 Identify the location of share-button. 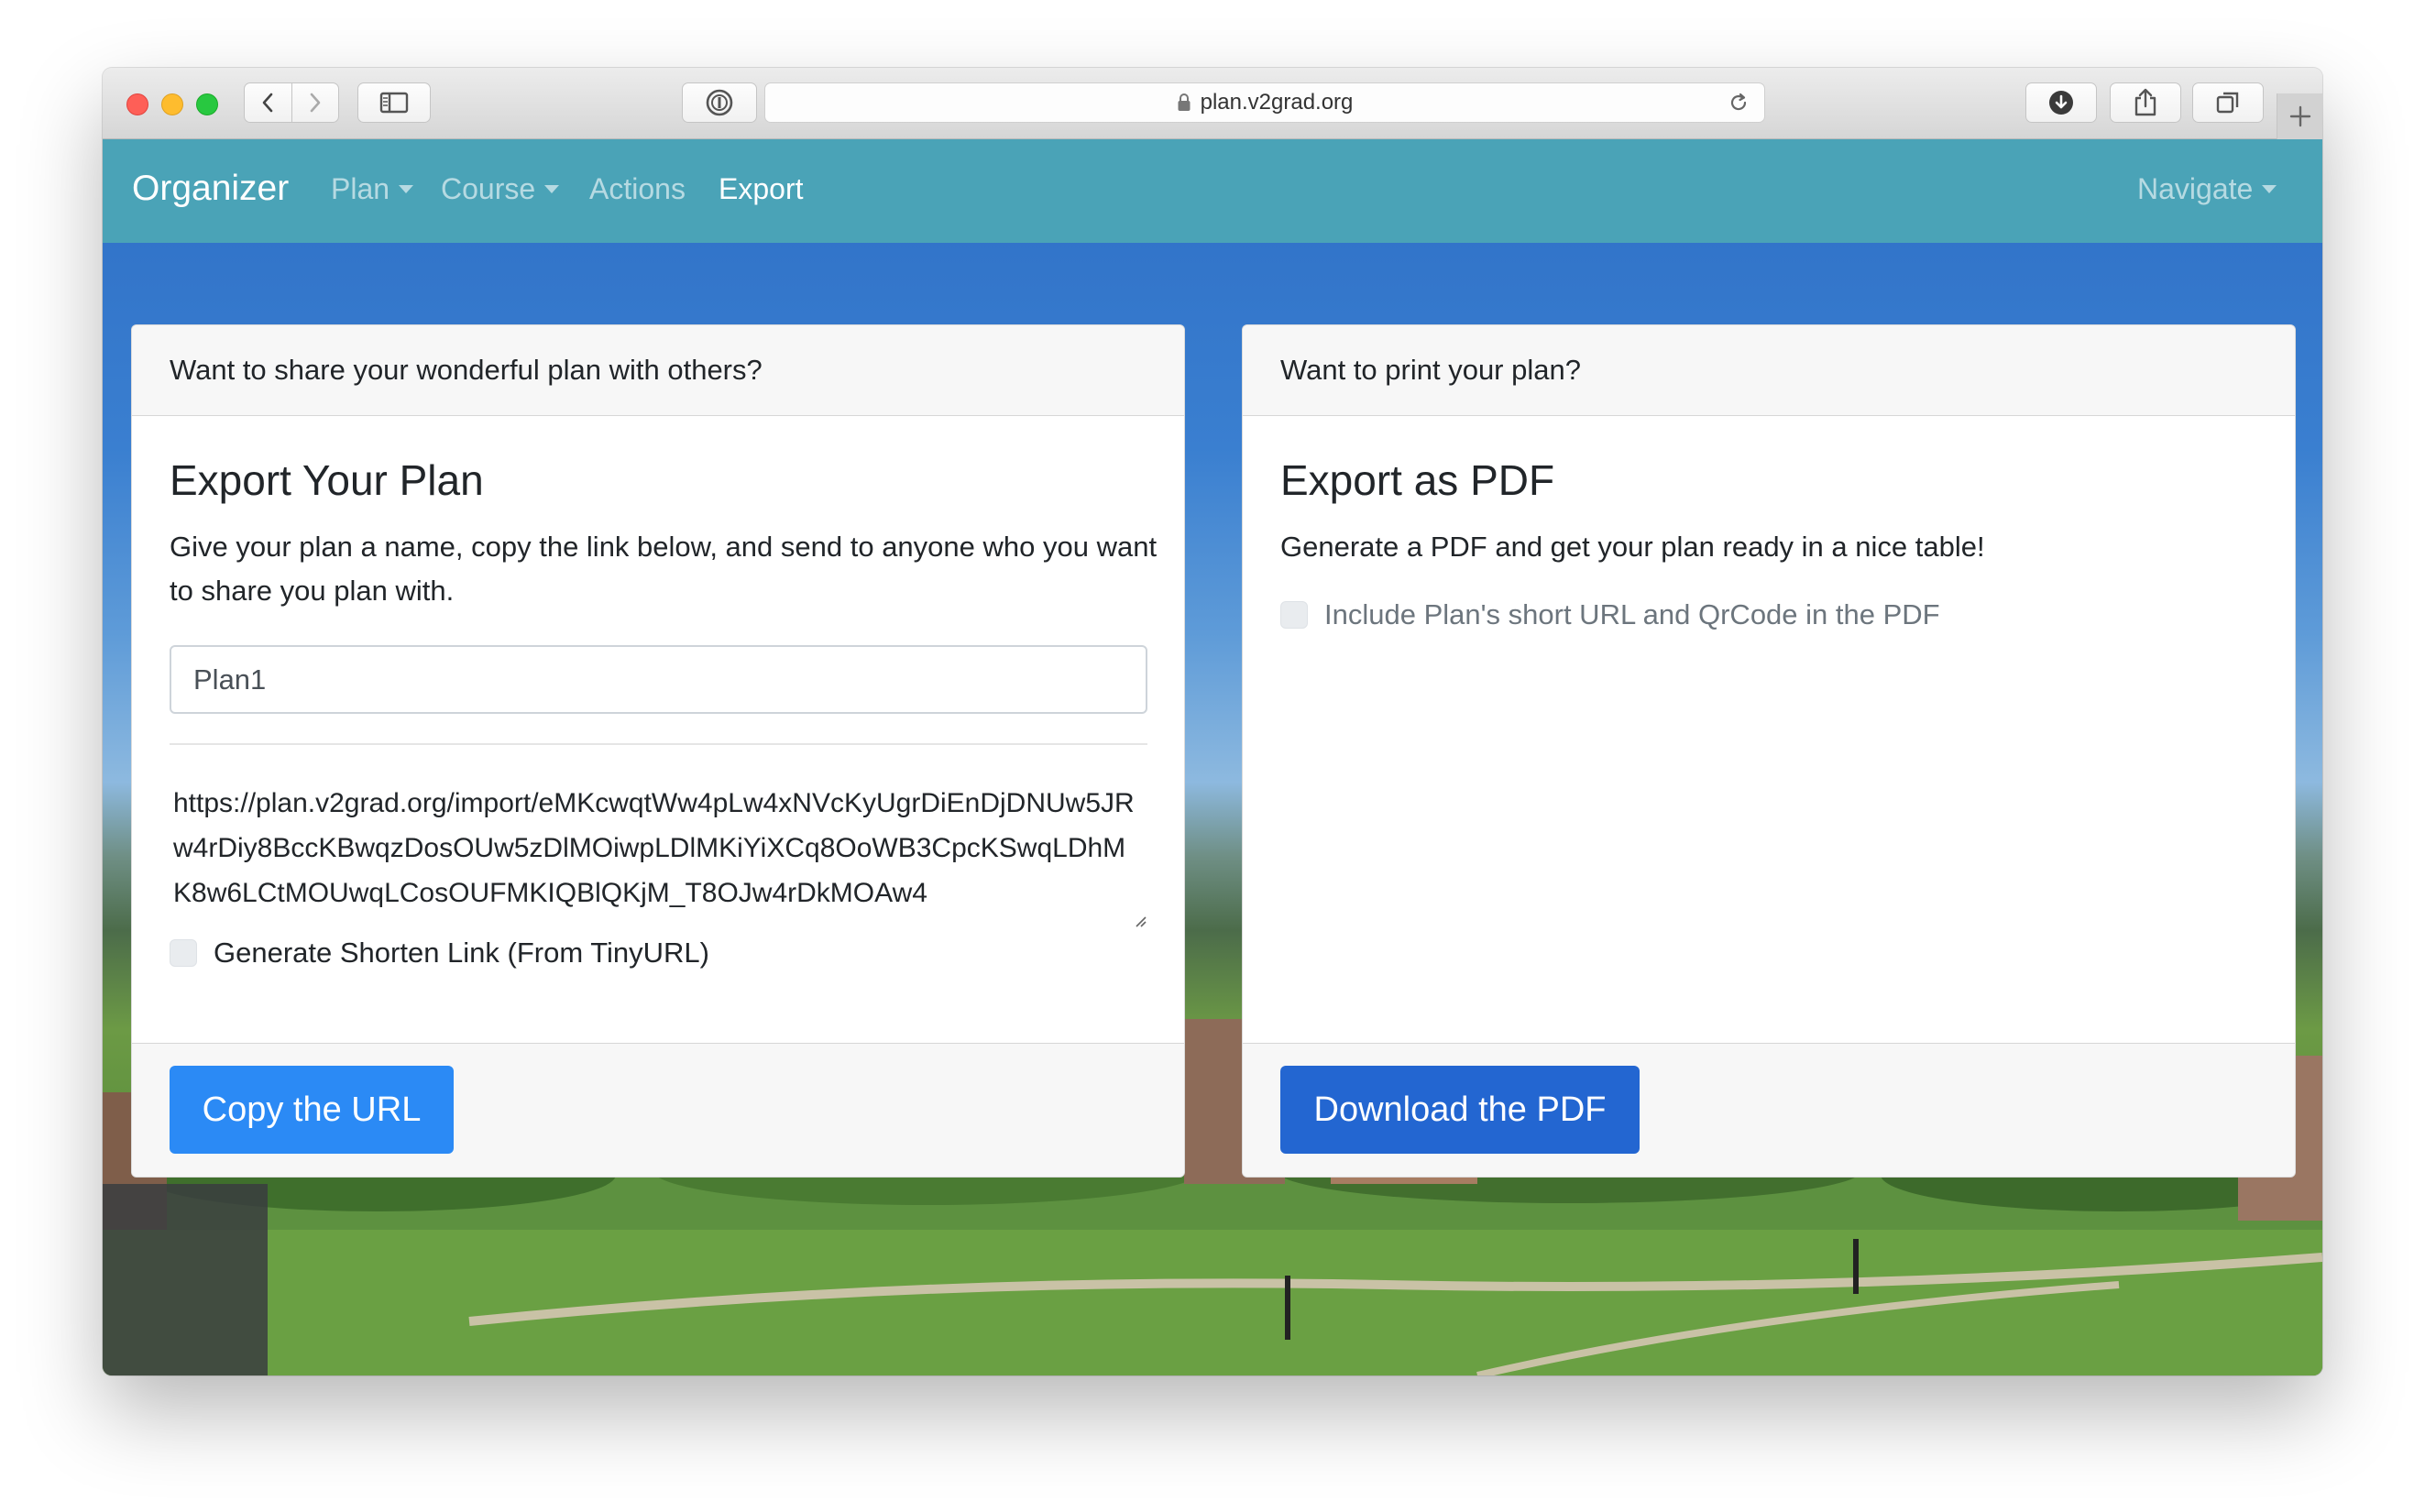
(2145, 102).